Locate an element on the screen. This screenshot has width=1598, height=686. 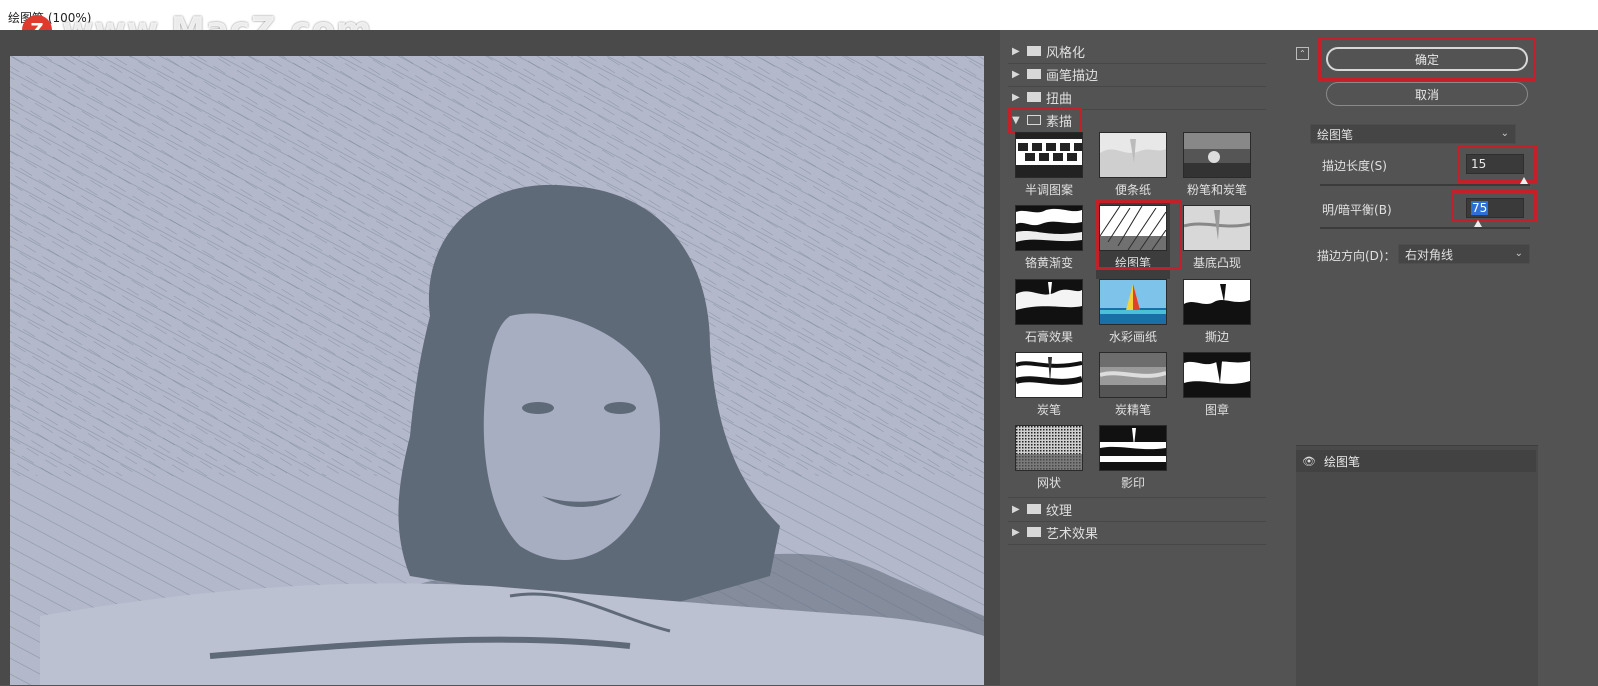
filter-photocopy: 影印 is located at coordinates (1133, 458).